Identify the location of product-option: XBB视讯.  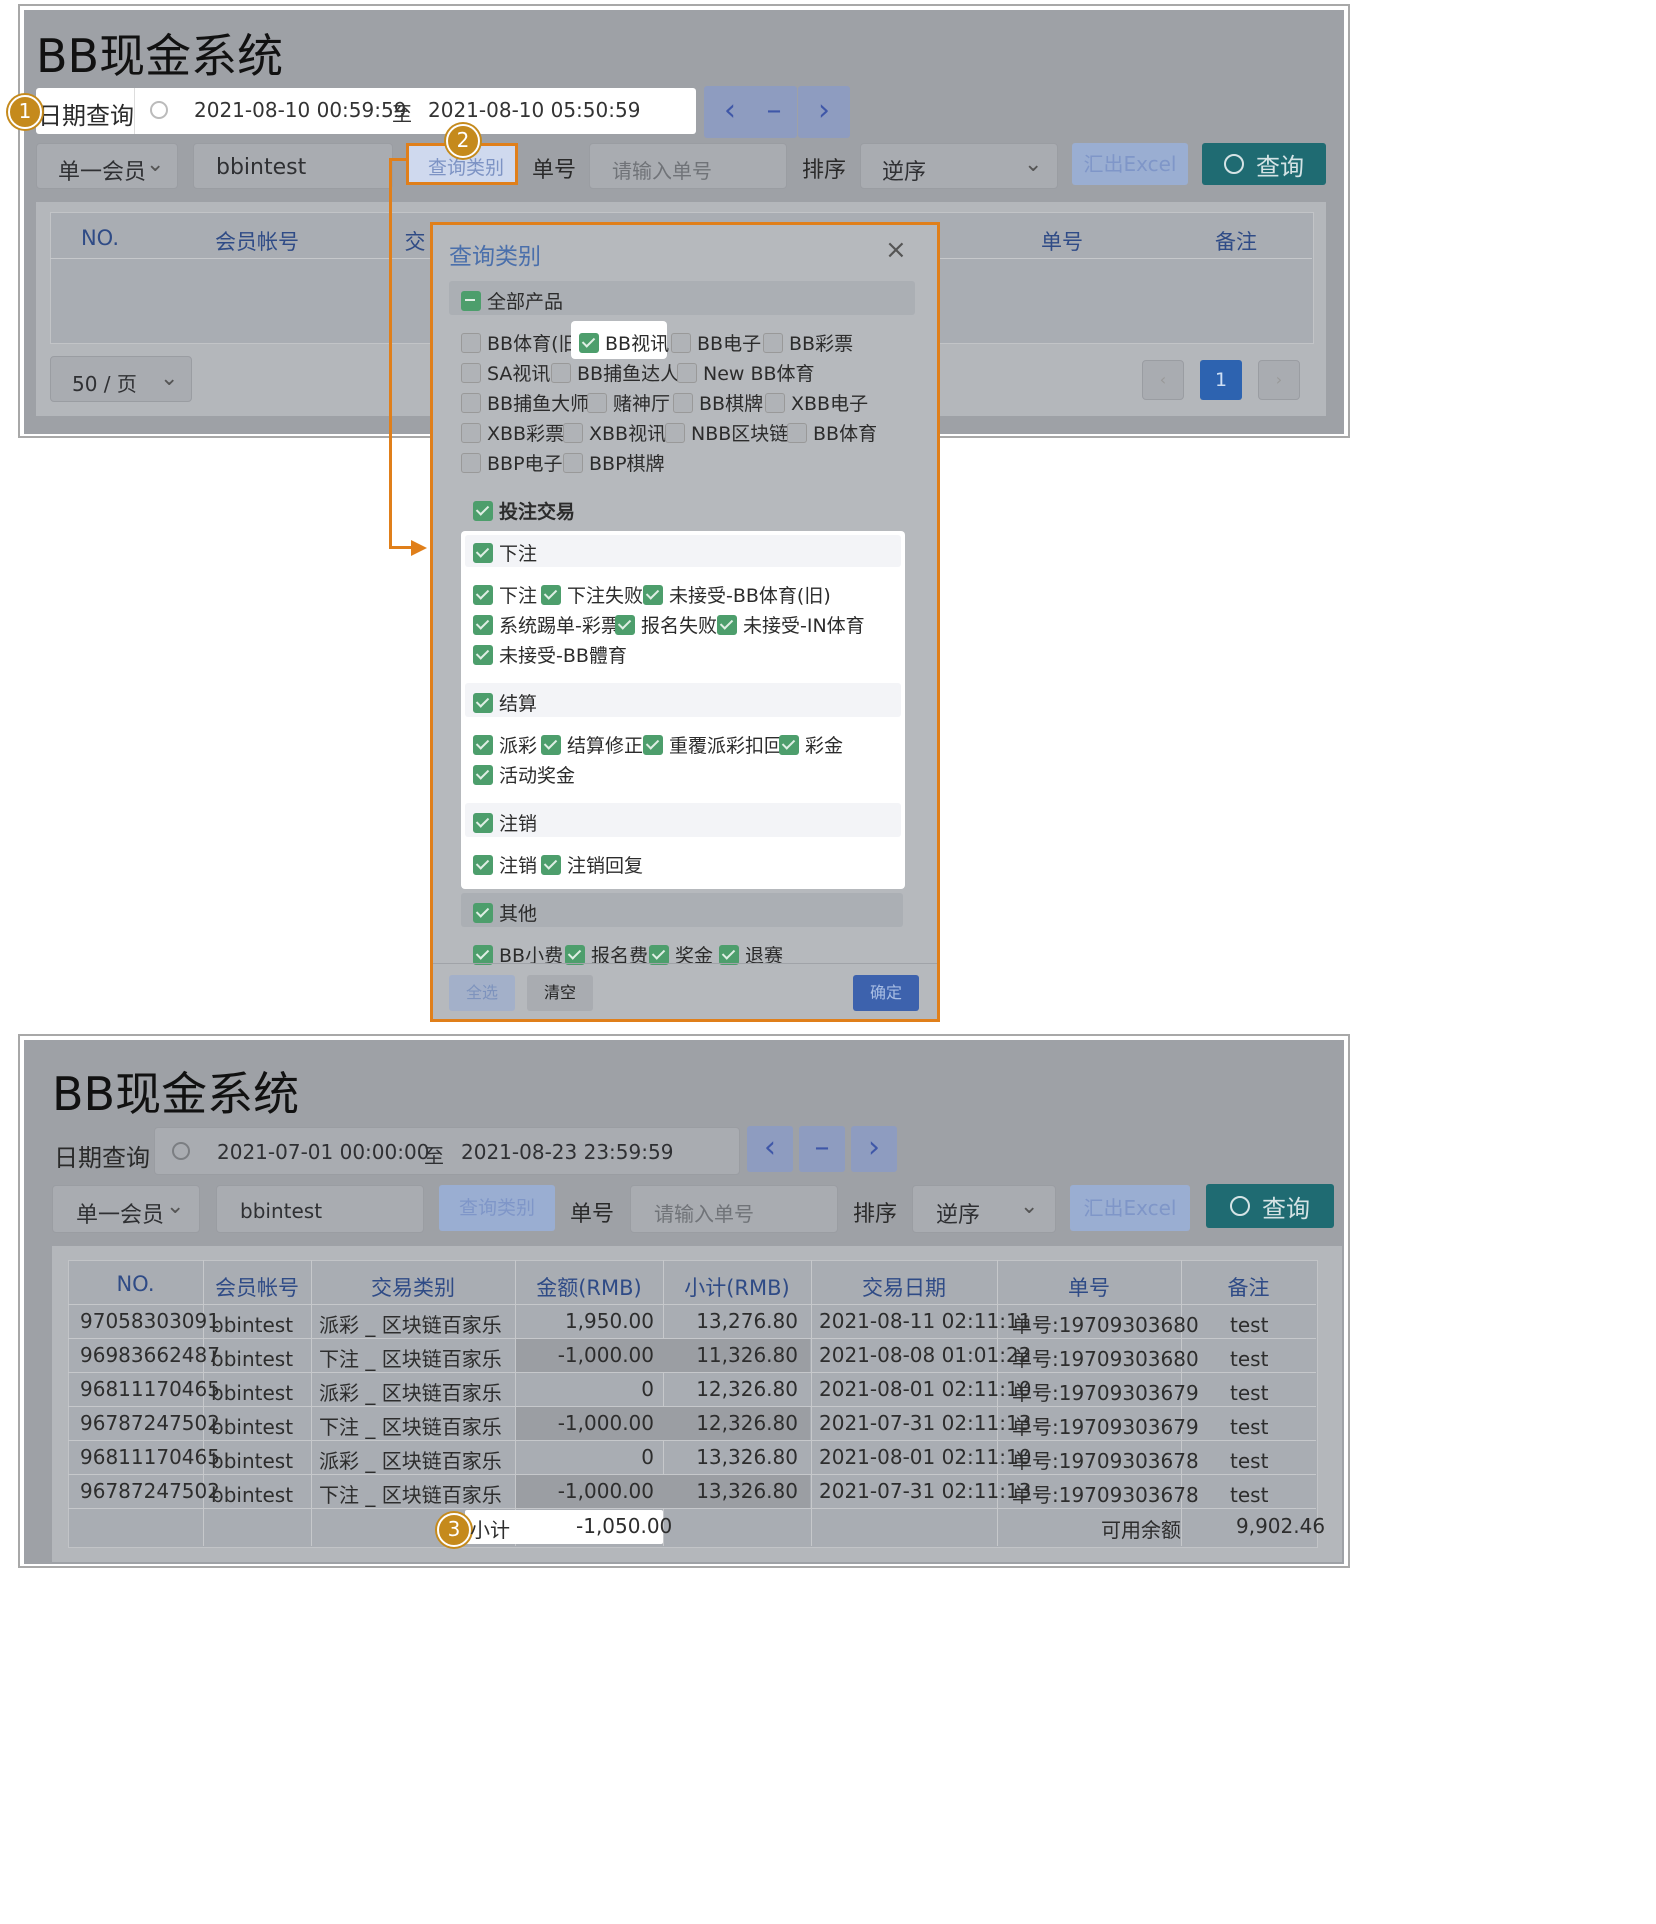
(614, 432).